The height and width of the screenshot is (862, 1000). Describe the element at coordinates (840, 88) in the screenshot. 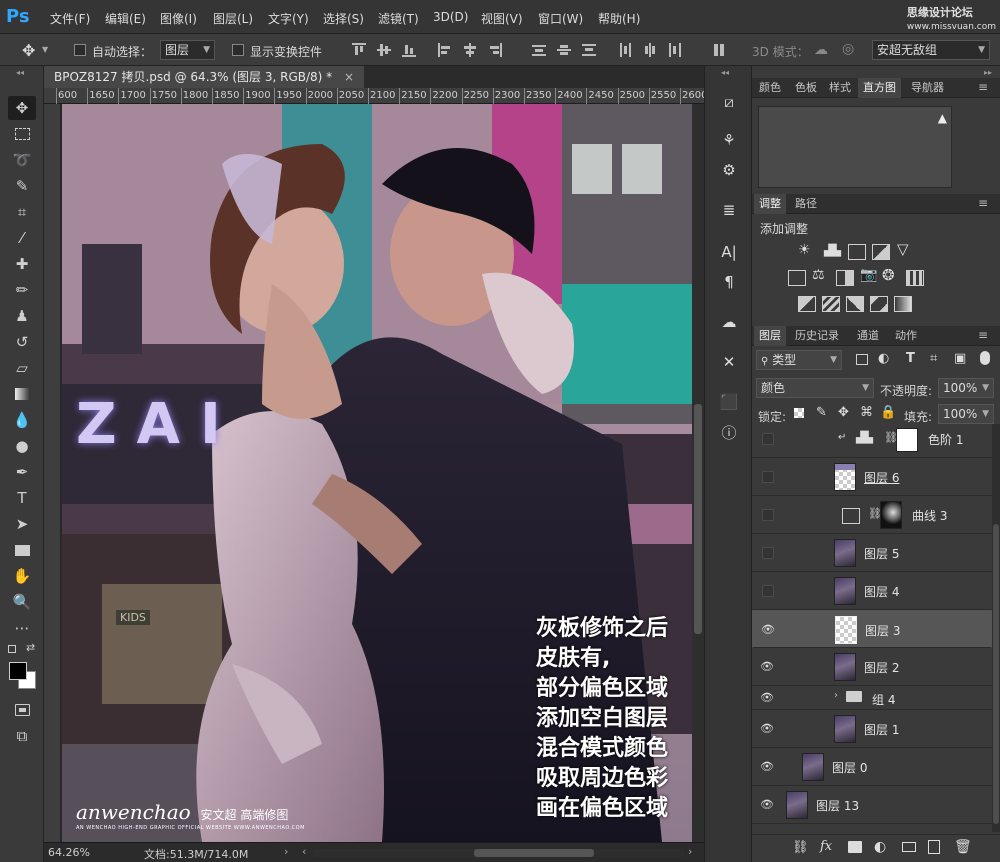

I see `tab-styles: 样式` at that location.